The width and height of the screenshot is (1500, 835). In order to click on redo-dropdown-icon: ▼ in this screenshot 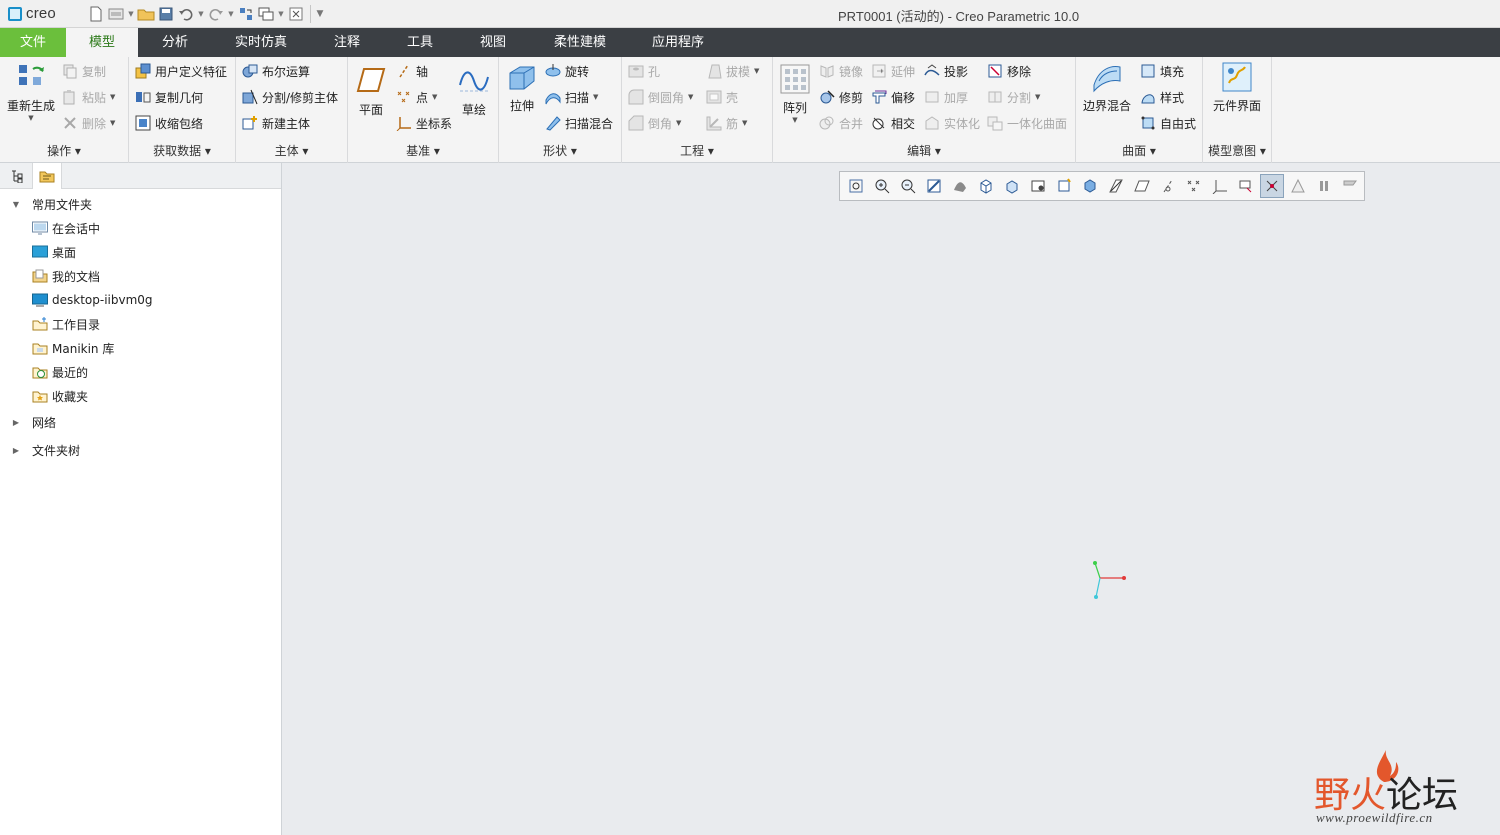, I will do `click(231, 14)`.